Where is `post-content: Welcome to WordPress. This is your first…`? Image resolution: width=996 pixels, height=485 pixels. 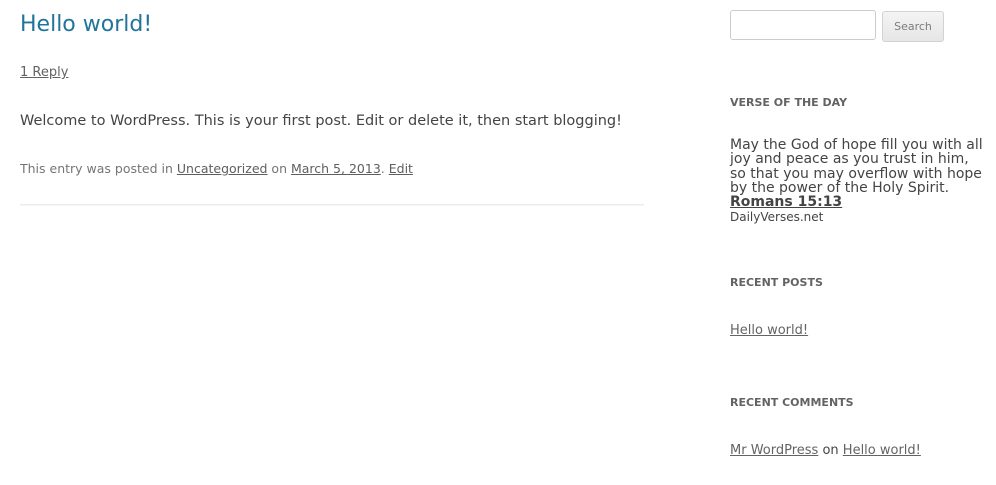 post-content: Welcome to WordPress. This is your first… is located at coordinates (321, 121).